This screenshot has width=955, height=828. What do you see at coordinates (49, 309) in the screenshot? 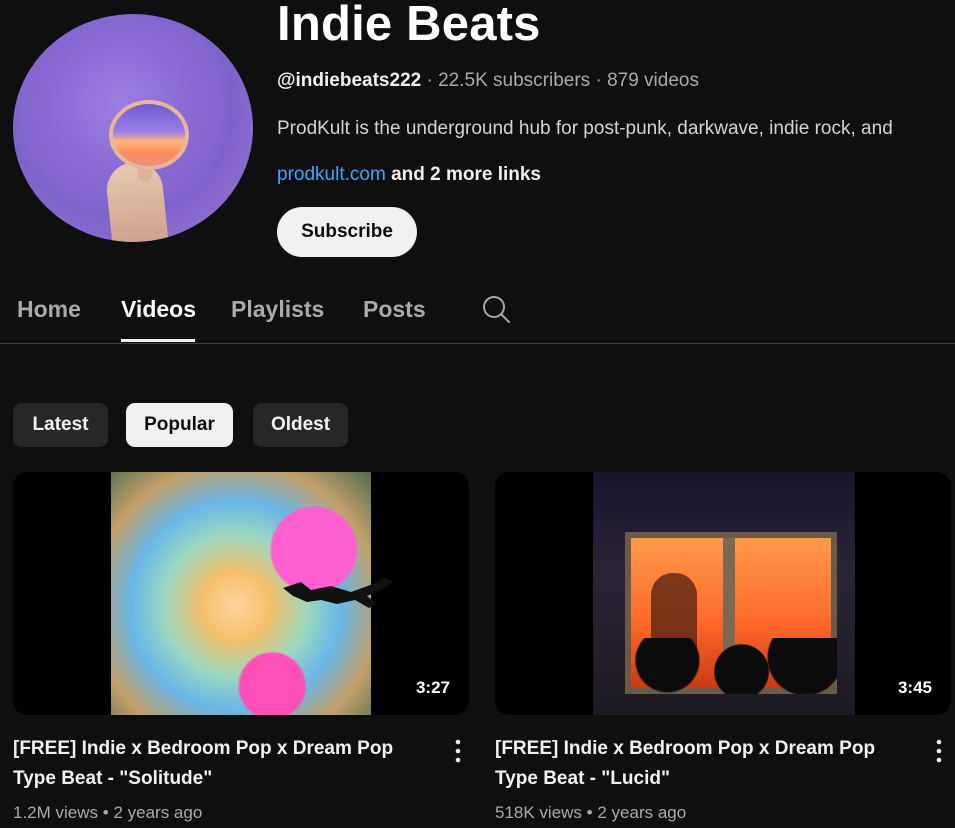
I see `tab-home: Home` at bounding box center [49, 309].